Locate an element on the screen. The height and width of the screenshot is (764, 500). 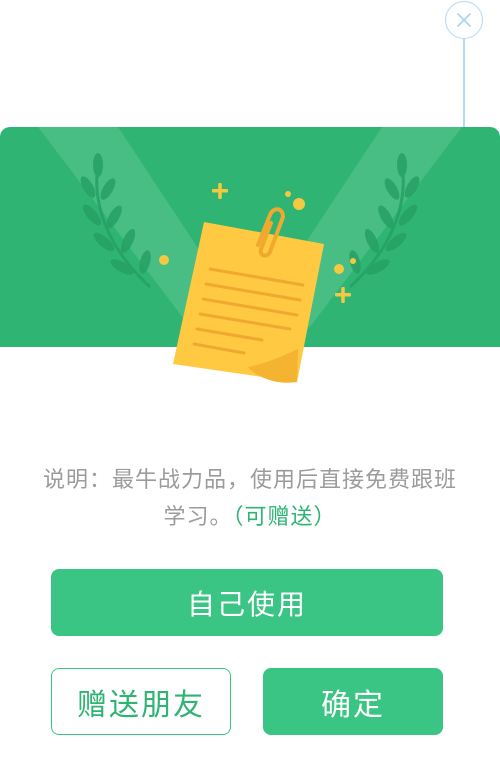
gift-friend-button: 赠送朋友 is located at coordinates (141, 701).